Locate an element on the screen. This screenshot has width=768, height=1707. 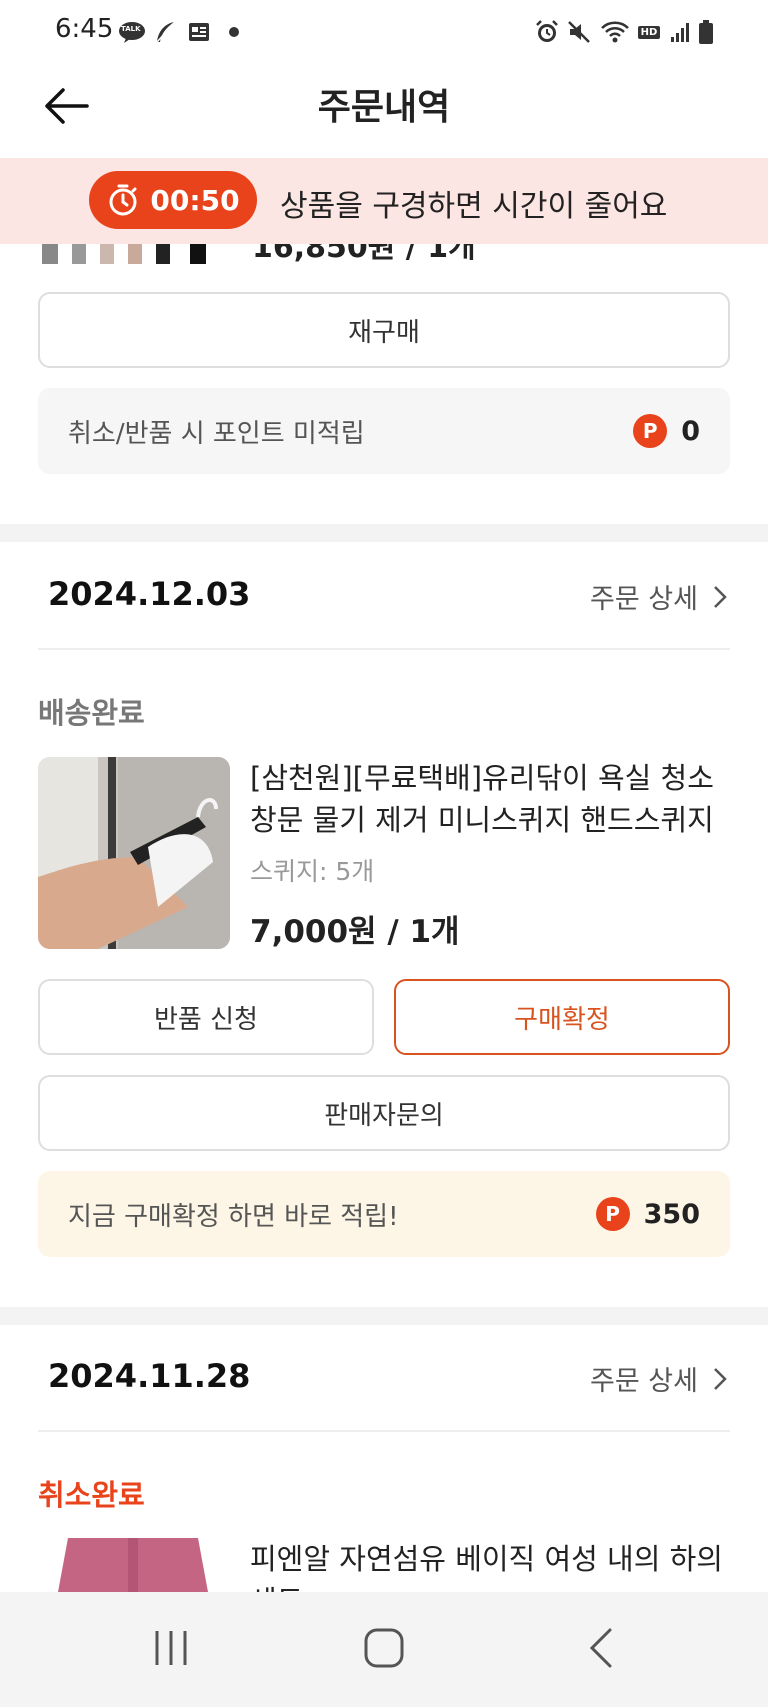
return-request-button: 반품 신청 is located at coordinates (206, 1017).